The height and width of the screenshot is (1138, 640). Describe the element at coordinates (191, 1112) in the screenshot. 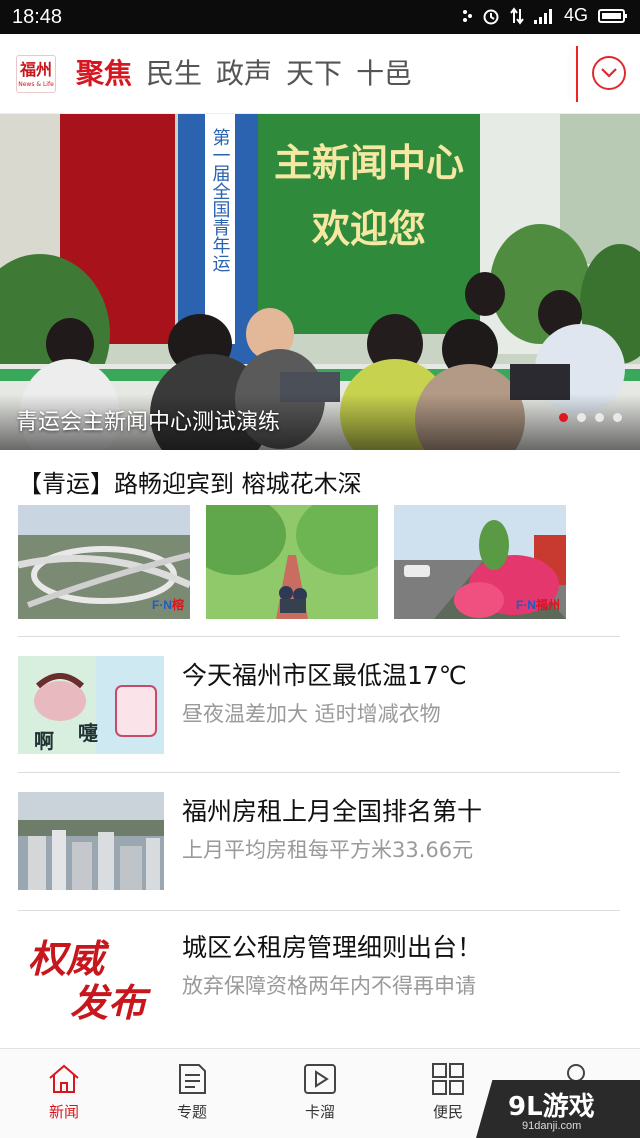

I see `nav-label: 专题` at that location.